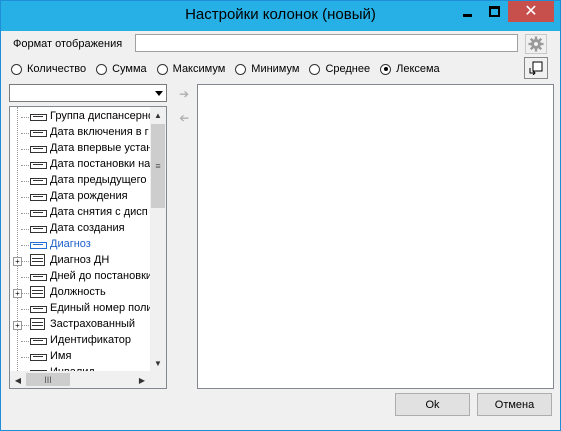 This screenshot has height=431, width=561. What do you see at coordinates (280, 16) in the screenshot?
I see `title-bar: Настройки колонок (новый) ✕` at bounding box center [280, 16].